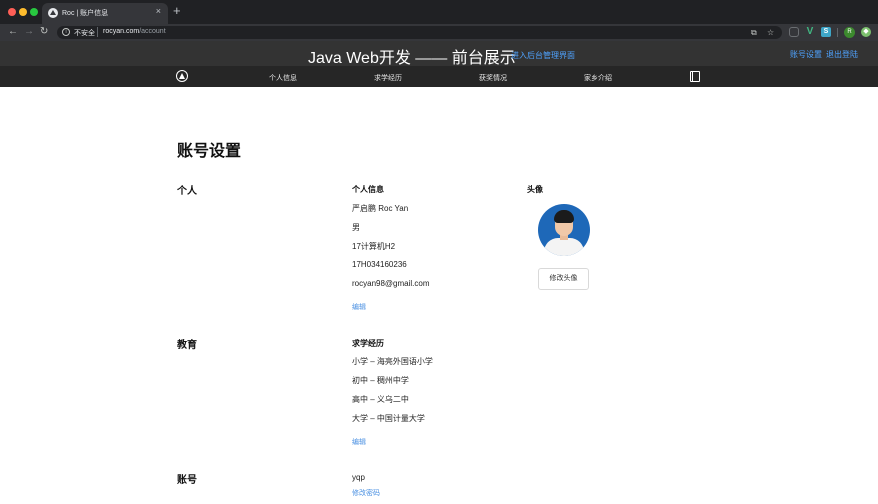 Image resolution: width=878 pixels, height=504 pixels. What do you see at coordinates (359, 307) in the screenshot?
I see `edit-personal-link: 编辑` at bounding box center [359, 307].